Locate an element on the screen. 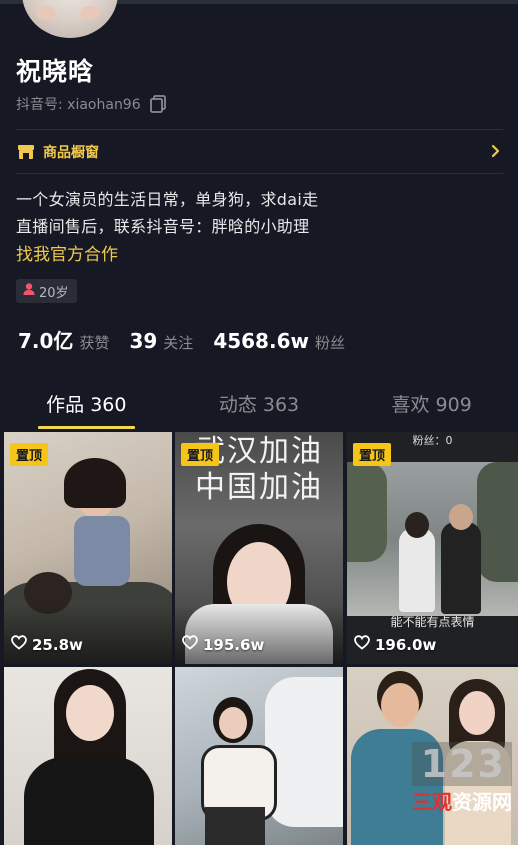 This screenshot has width=518, height=845. stat-followers-value: 4568.6w is located at coordinates (261, 341).